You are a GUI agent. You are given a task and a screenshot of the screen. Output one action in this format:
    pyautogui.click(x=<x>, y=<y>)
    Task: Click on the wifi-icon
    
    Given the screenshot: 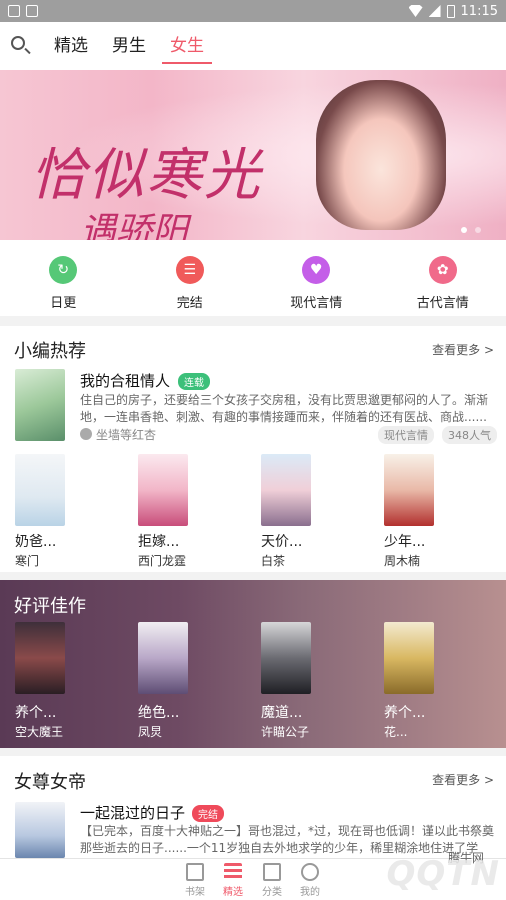 What is the action you would take?
    pyautogui.click(x=415, y=11)
    